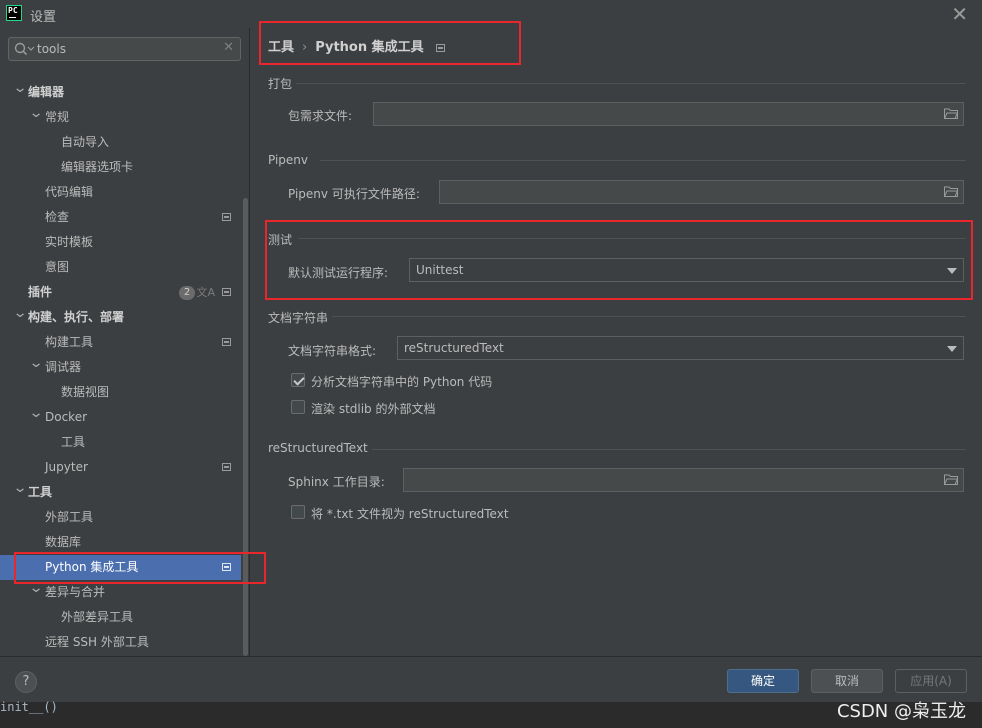 The image size is (982, 728). What do you see at coordinates (120, 142) in the screenshot?
I see `sidebar-item: 自动导入` at bounding box center [120, 142].